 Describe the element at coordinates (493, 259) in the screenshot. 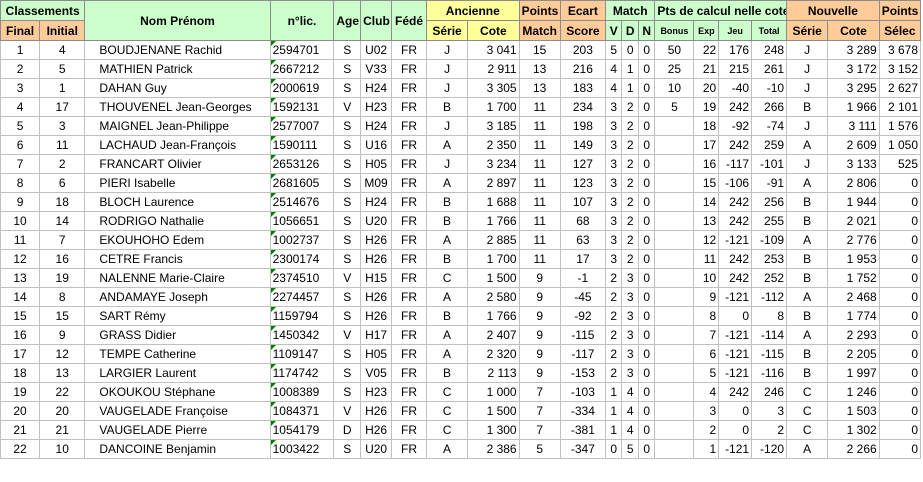

I see `old-rating-cell: 1 700` at that location.